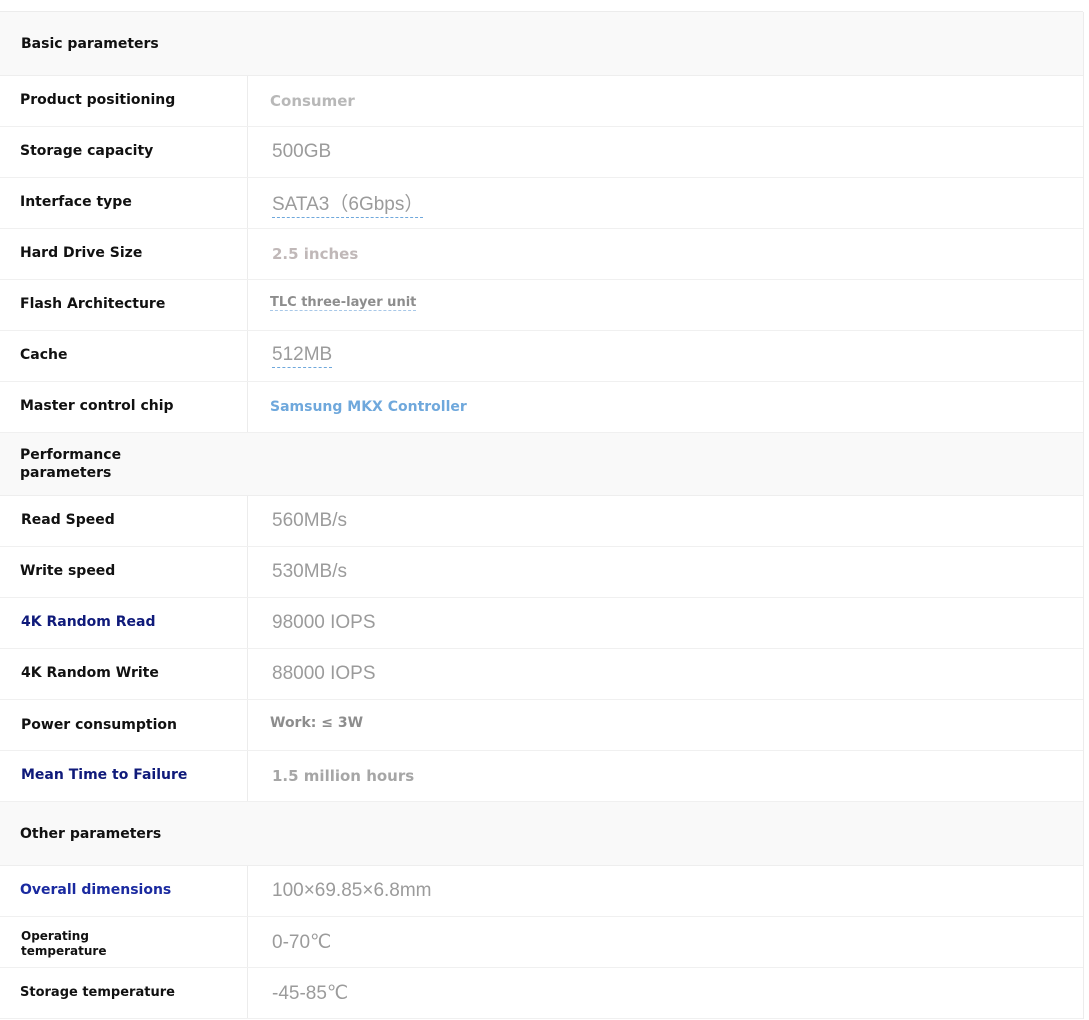  Describe the element at coordinates (665, 305) in the screenshot. I see `spec-value-cell: TLC three-layer unit` at that location.